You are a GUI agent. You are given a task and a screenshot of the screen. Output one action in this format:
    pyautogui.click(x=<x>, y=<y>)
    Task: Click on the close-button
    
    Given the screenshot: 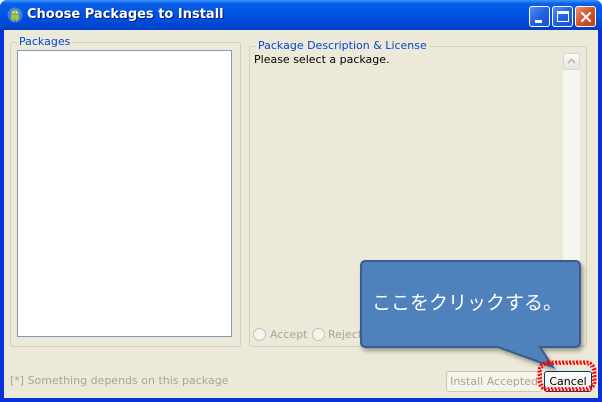 What is the action you would take?
    pyautogui.click(x=585, y=16)
    